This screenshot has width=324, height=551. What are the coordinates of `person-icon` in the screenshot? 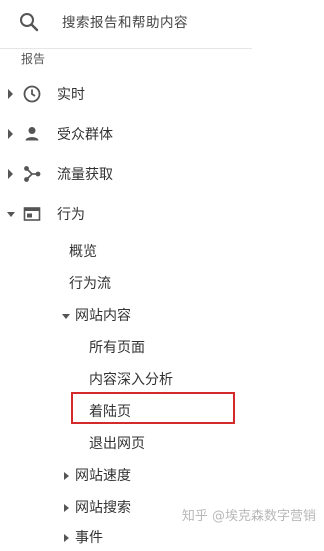 It's located at (32, 134).